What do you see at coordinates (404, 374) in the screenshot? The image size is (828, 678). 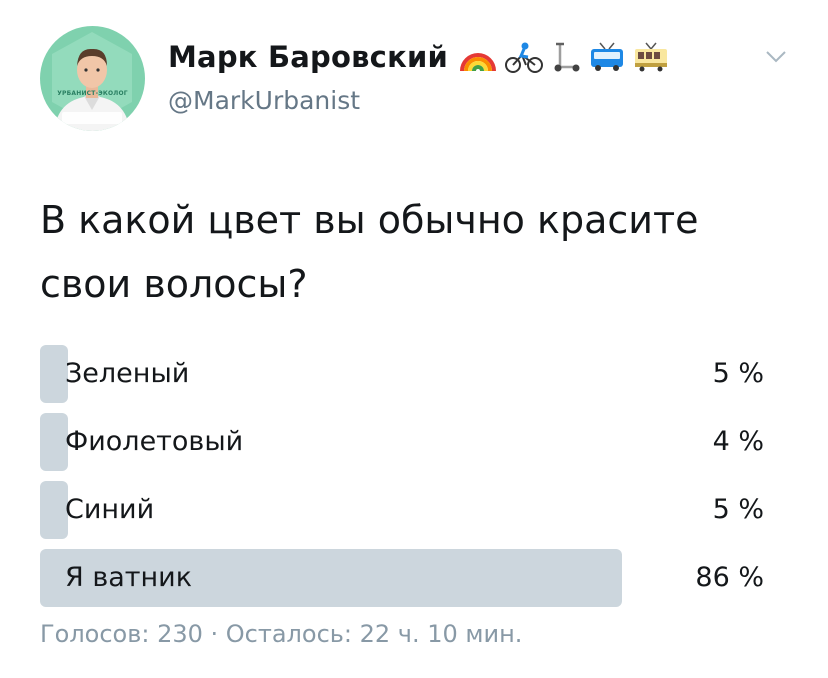 I see `poll-option: Зеленый 5 %` at bounding box center [404, 374].